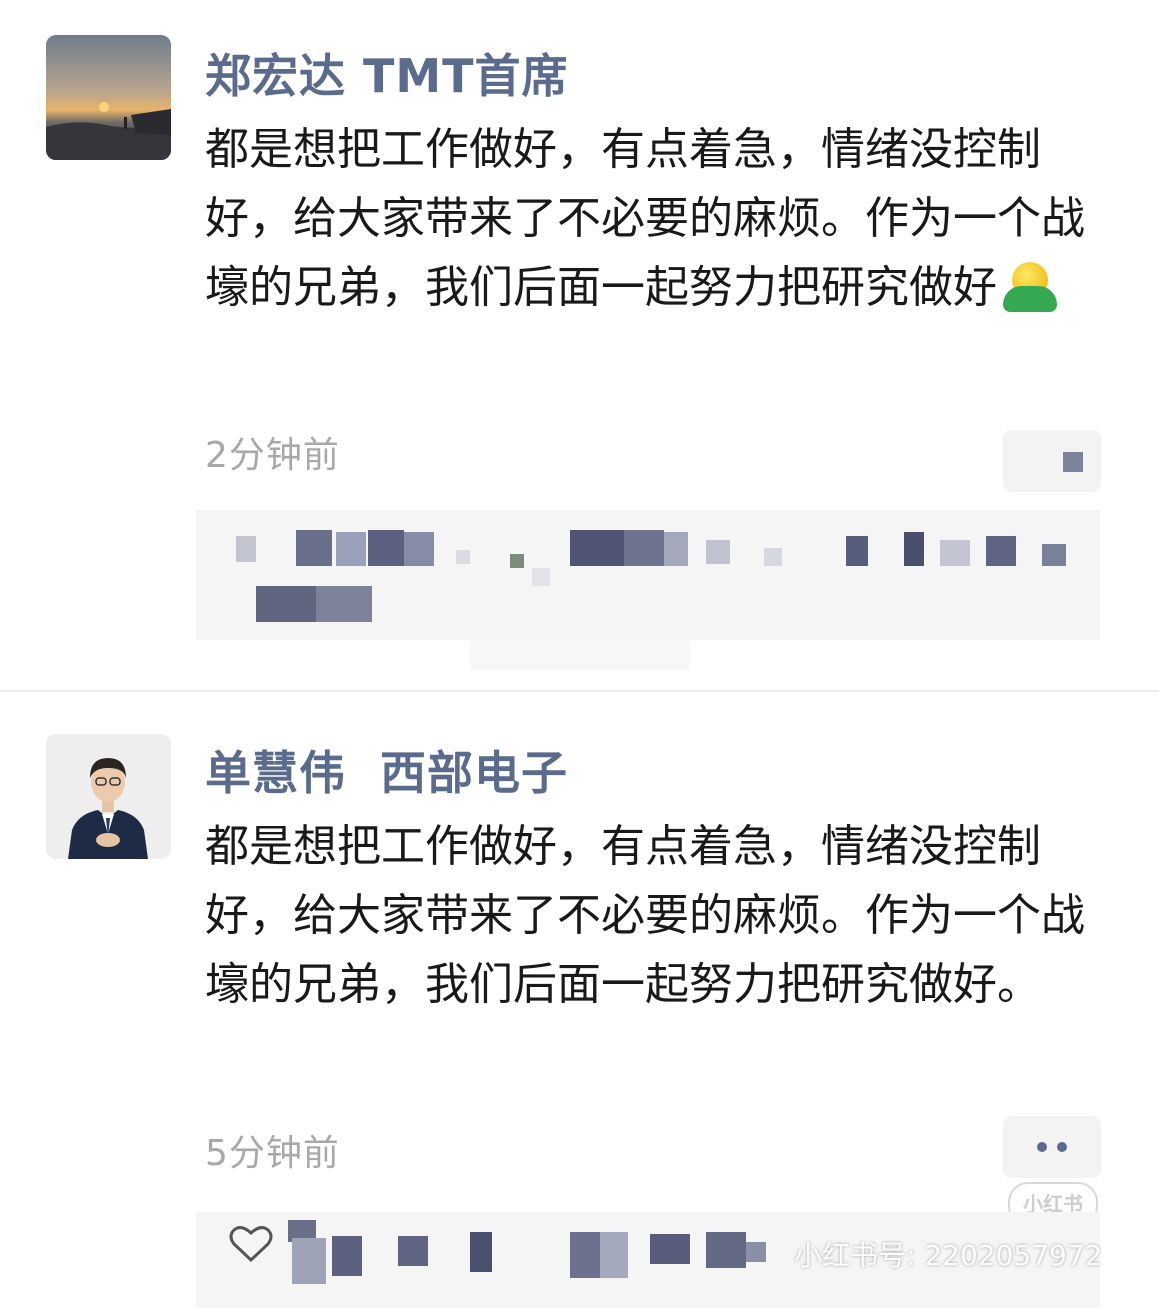 The image size is (1159, 1308). Describe the element at coordinates (1030, 287) in the screenshot. I see `hug-emoji-icon` at that location.